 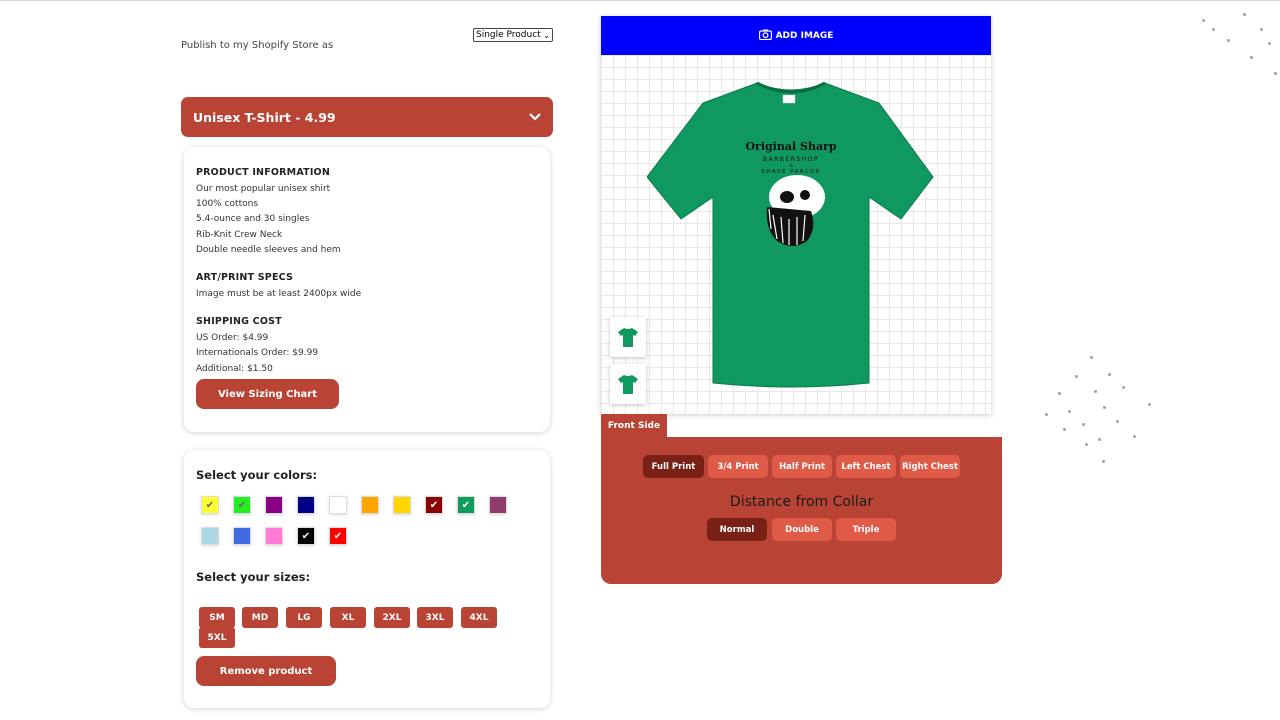 What do you see at coordinates (790, 146) in the screenshot?
I see `print-text-title: Original Sharp` at bounding box center [790, 146].